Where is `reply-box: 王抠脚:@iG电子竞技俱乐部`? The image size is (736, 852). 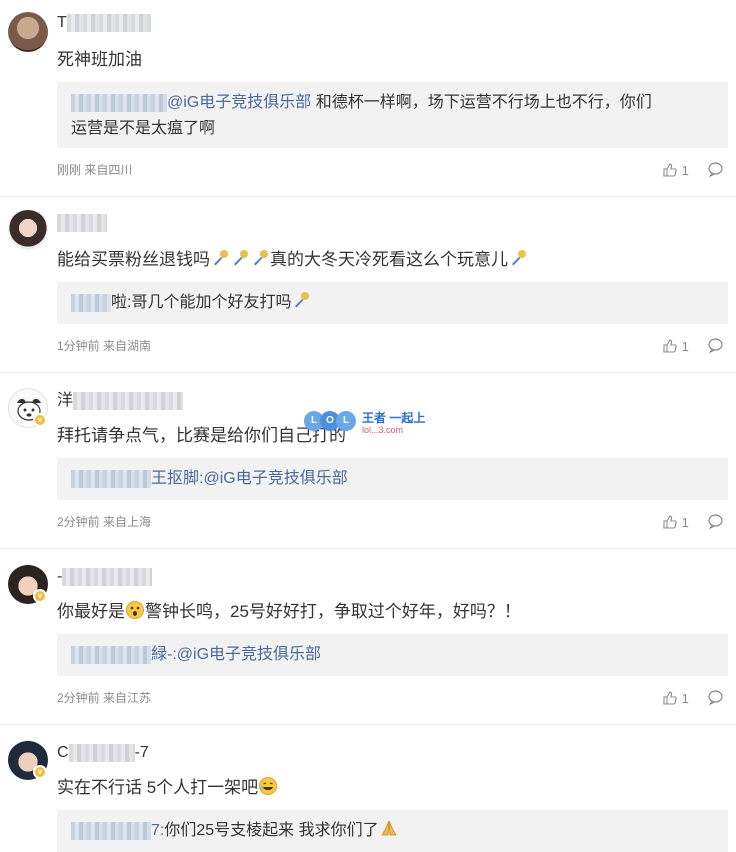 reply-box: 王抠脚:@iG电子竞技俱乐部 is located at coordinates (392, 479).